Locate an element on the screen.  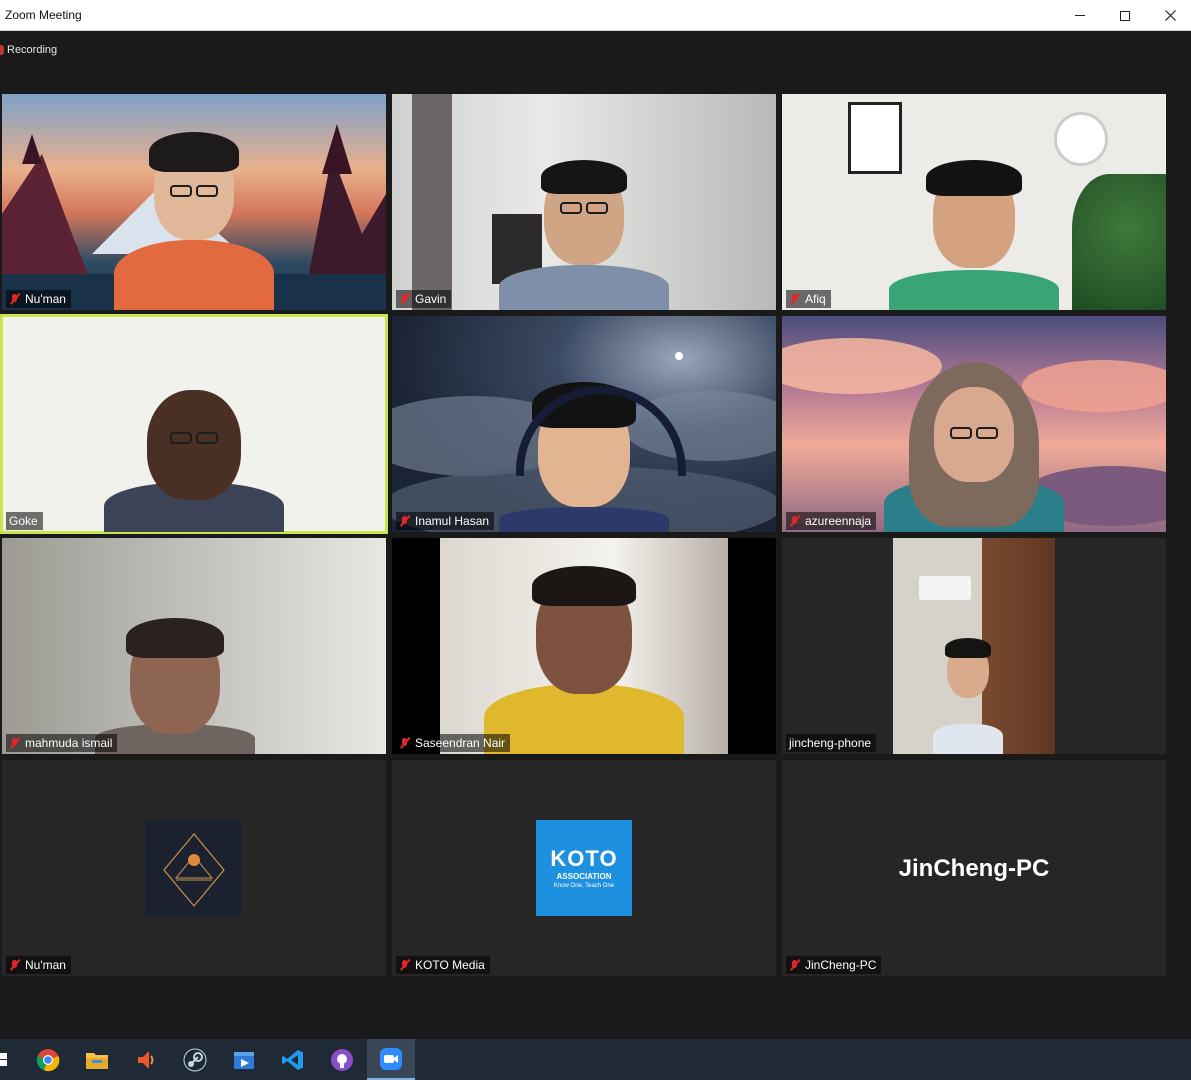
participant-name: jincheng-phone is located at coordinates (830, 743).